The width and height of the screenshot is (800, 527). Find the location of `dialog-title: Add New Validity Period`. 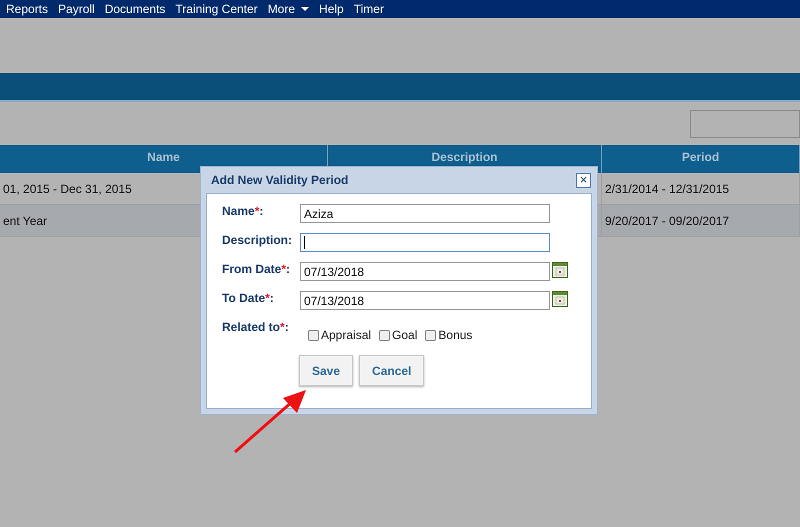

dialog-title: Add New Validity Period is located at coordinates (279, 180).